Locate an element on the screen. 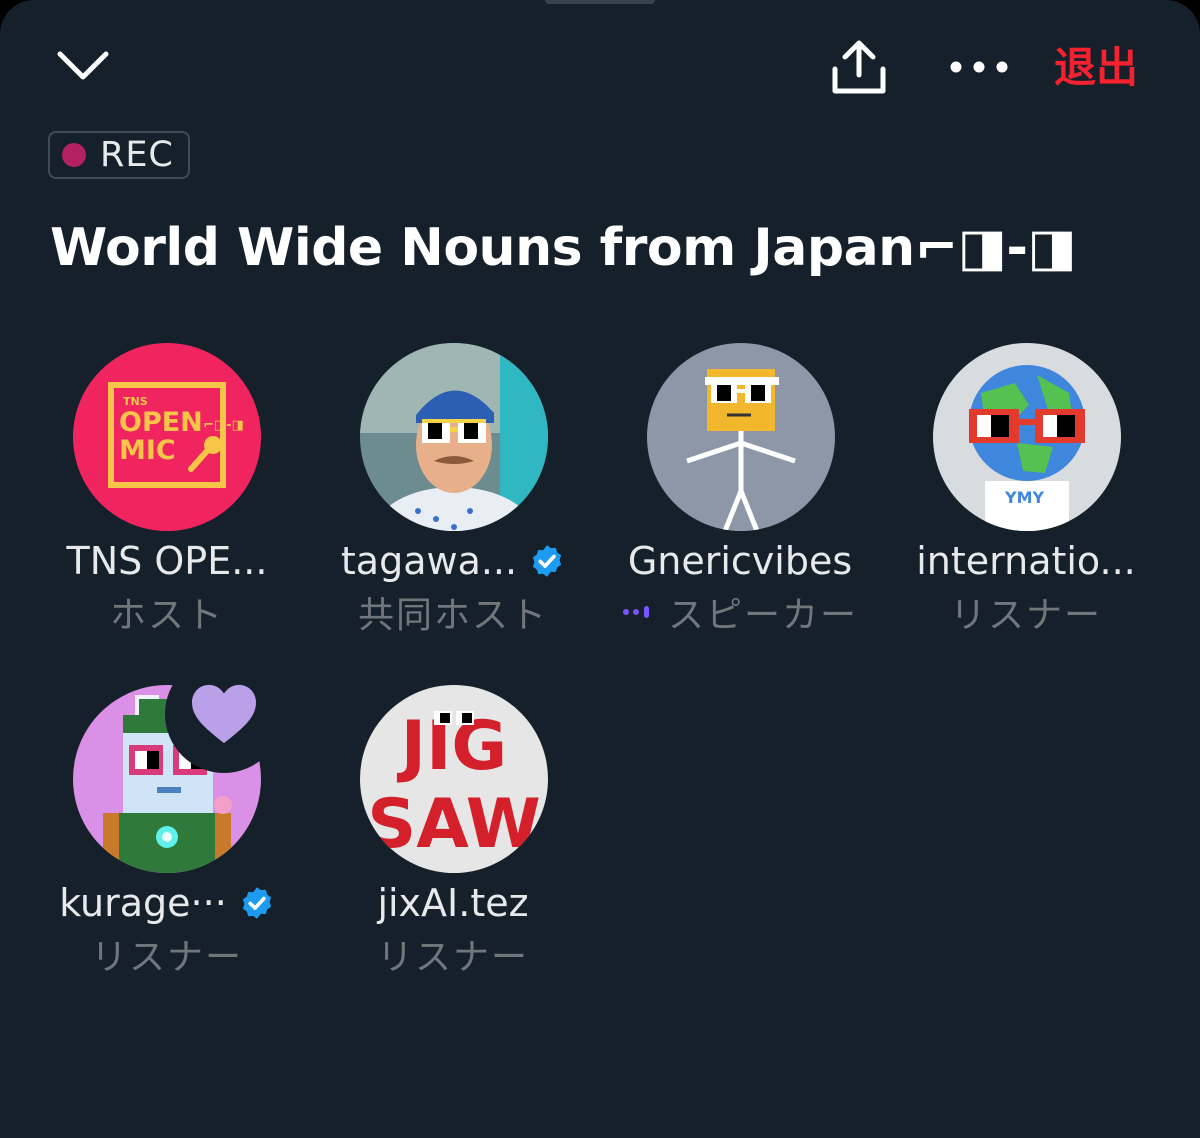  recording-badge: REC is located at coordinates (119, 155).